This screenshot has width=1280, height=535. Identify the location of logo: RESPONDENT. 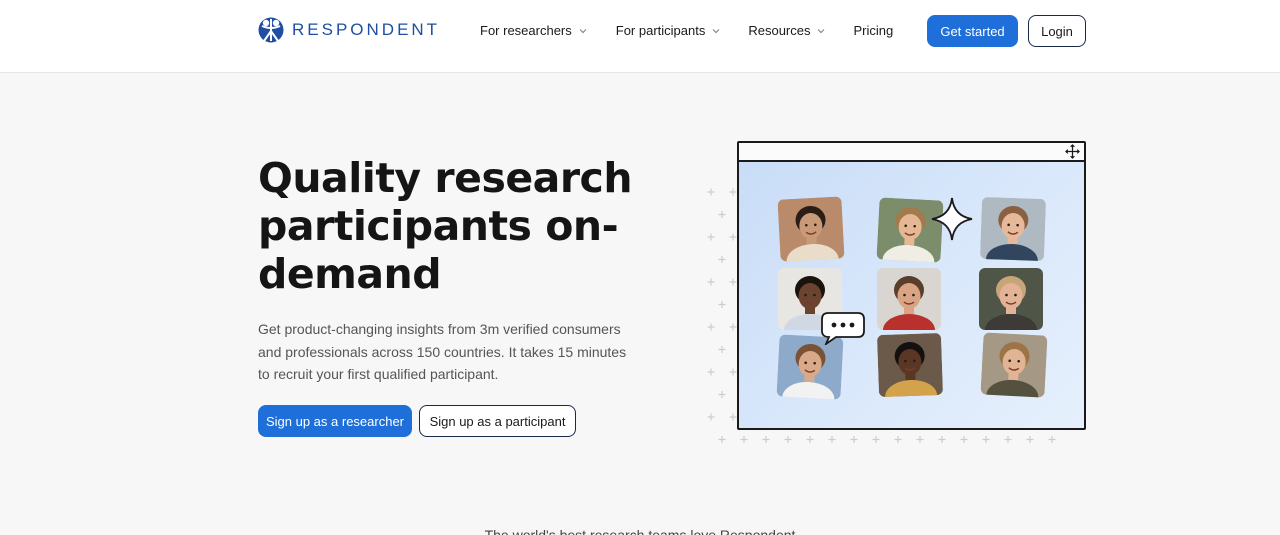
(349, 30).